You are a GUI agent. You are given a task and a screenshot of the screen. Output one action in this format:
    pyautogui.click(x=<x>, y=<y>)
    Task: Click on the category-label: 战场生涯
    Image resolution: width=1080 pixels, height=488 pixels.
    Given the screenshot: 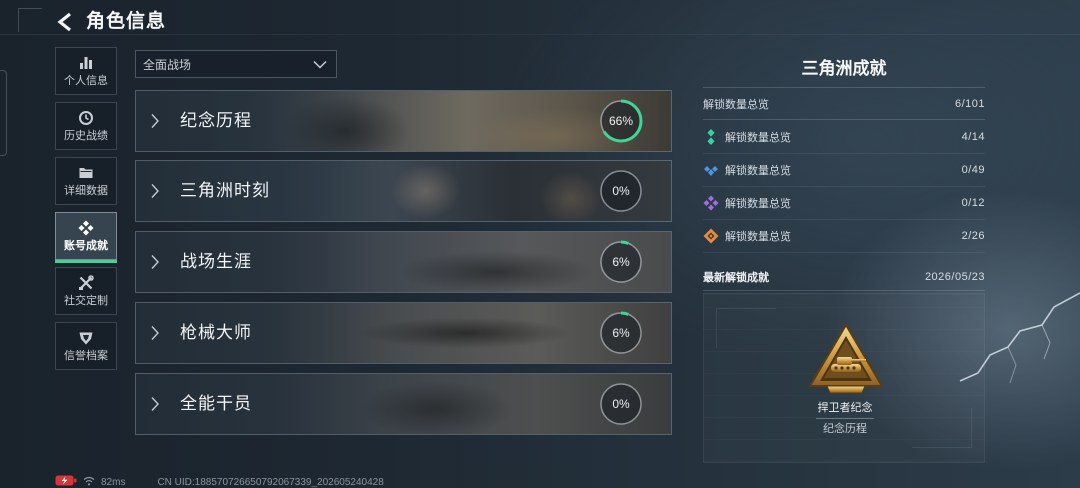 What is the action you would take?
    pyautogui.click(x=216, y=261)
    